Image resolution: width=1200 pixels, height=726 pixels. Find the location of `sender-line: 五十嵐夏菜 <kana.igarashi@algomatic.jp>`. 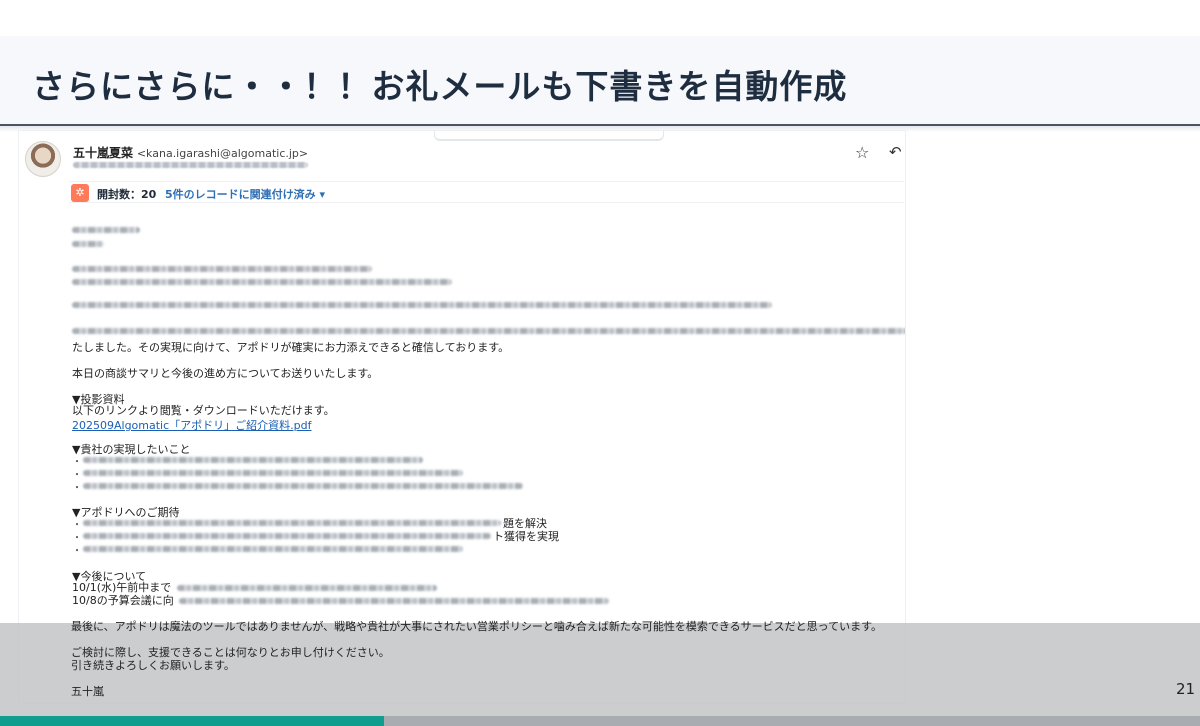

sender-line: 五十嵐夏菜 <kana.igarashi@algomatic.jp> is located at coordinates (190, 152).